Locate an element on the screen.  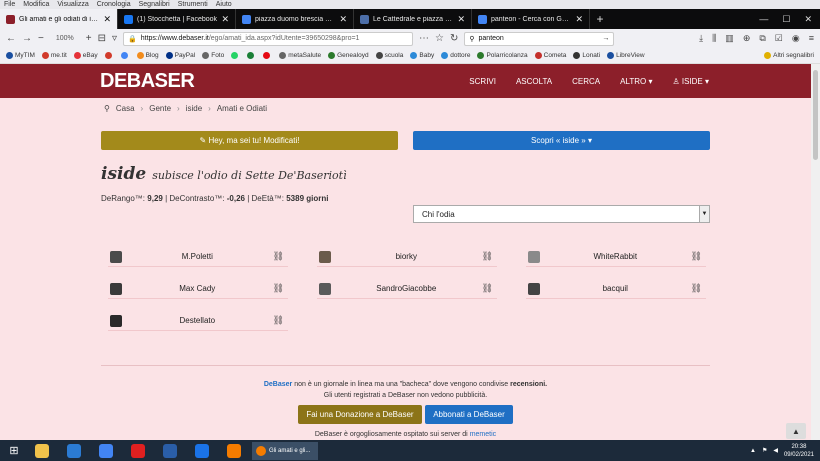
maximize-icon: ☐ is located at coordinates (786, 19).